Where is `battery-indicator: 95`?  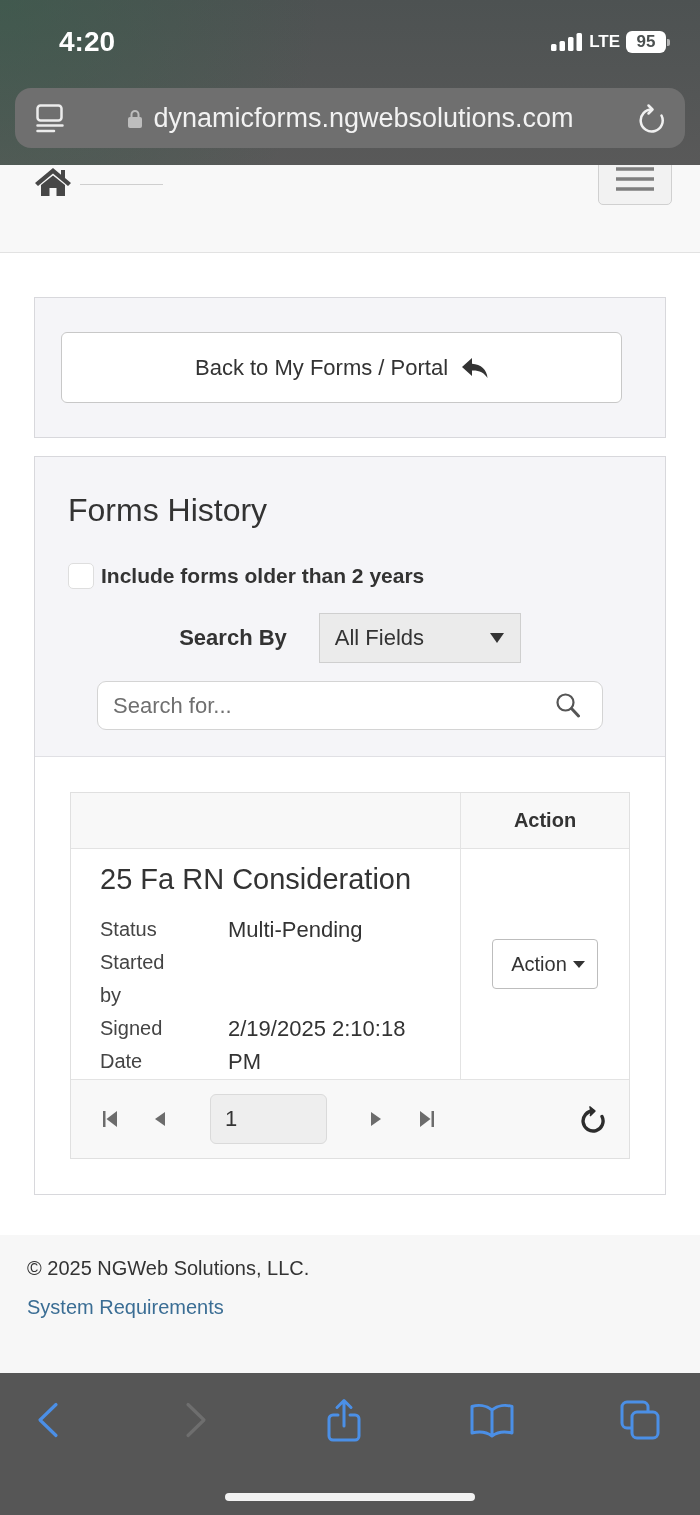 battery-indicator: 95 is located at coordinates (648, 42).